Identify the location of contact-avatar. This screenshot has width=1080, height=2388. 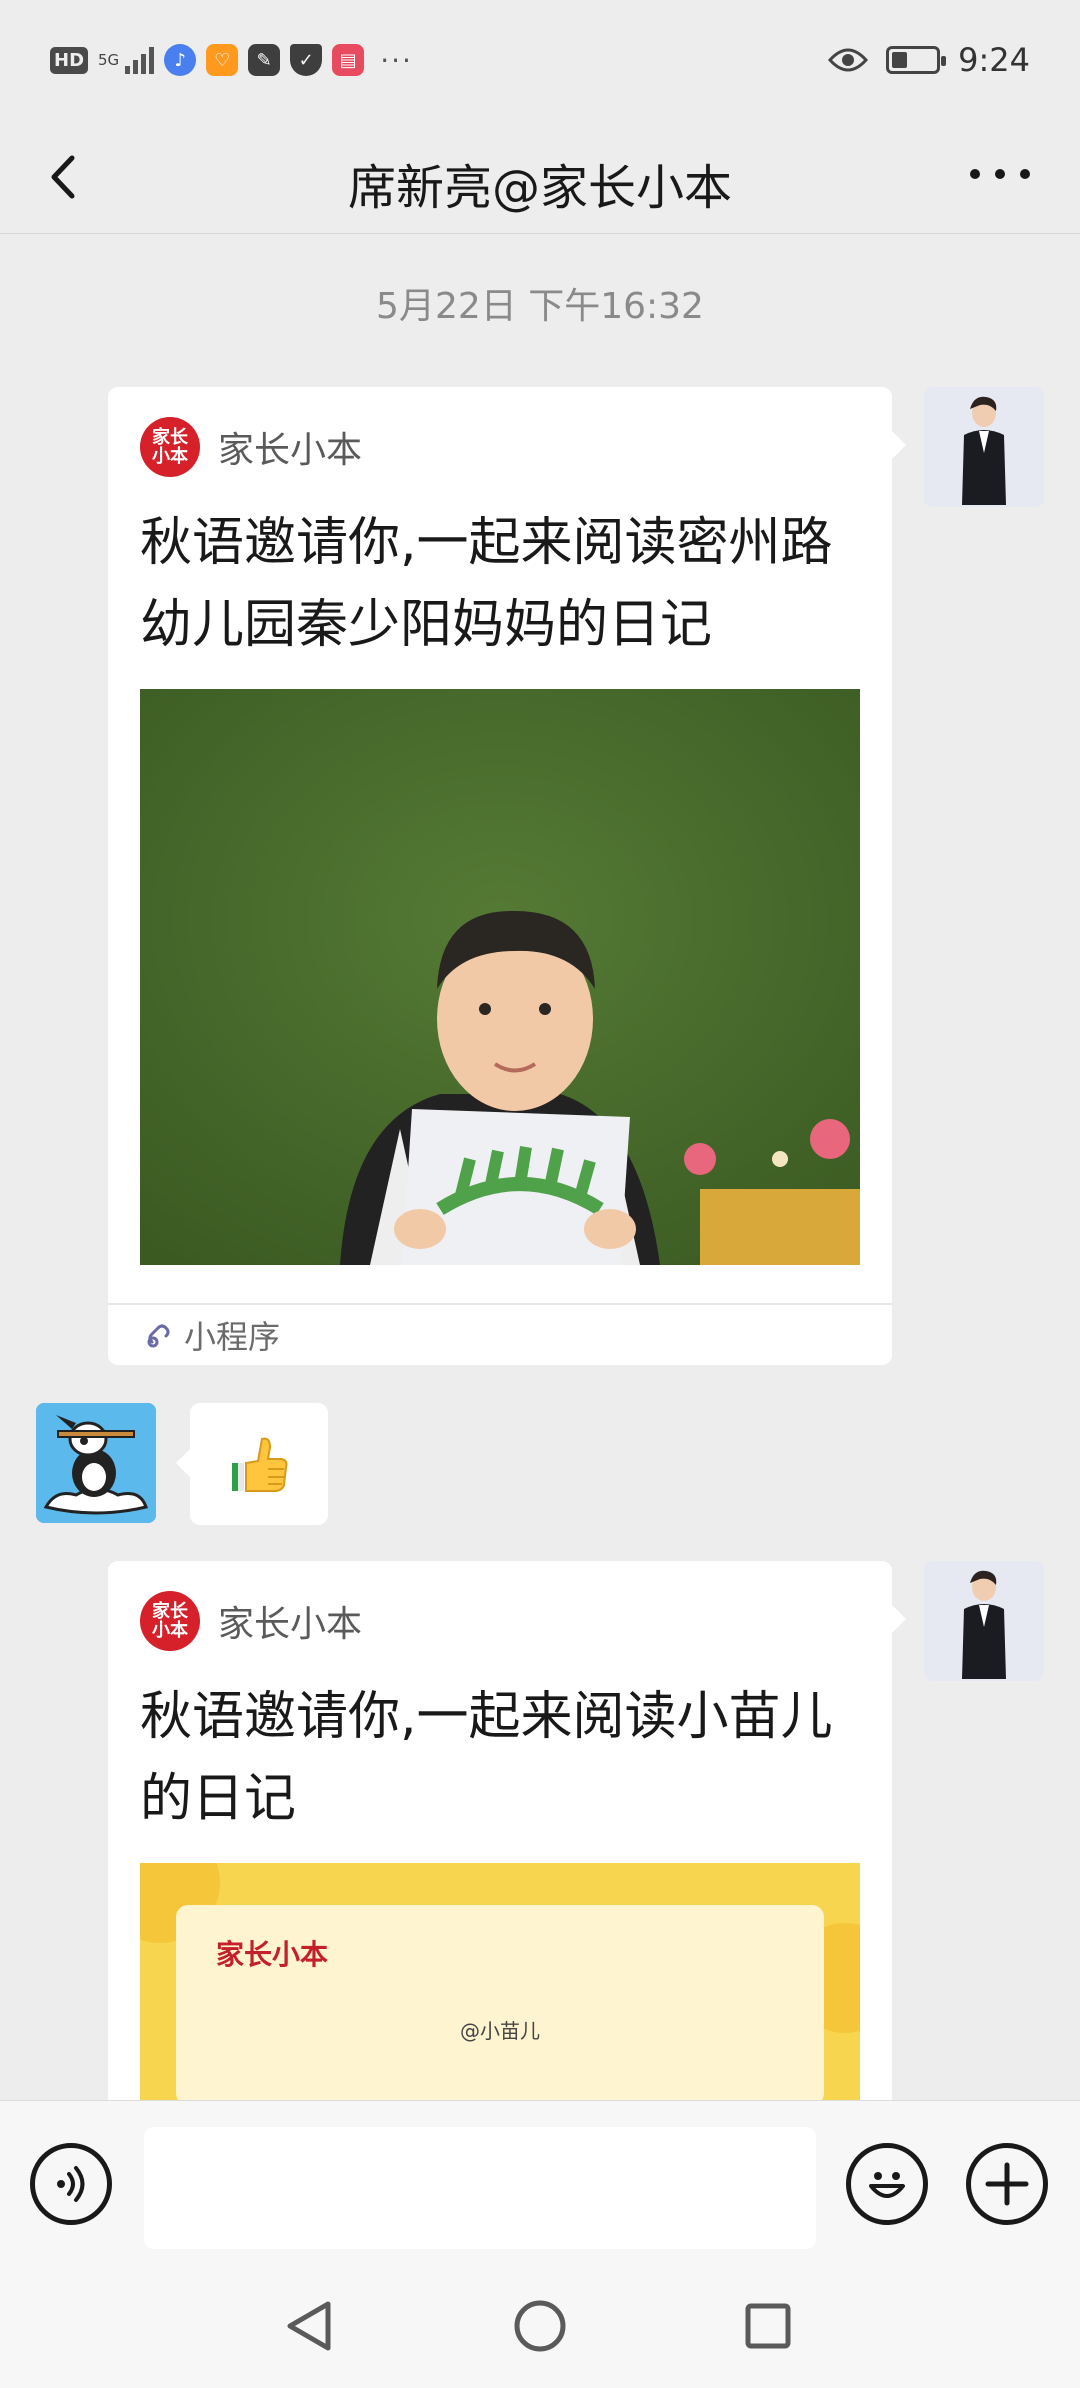
(96, 1463).